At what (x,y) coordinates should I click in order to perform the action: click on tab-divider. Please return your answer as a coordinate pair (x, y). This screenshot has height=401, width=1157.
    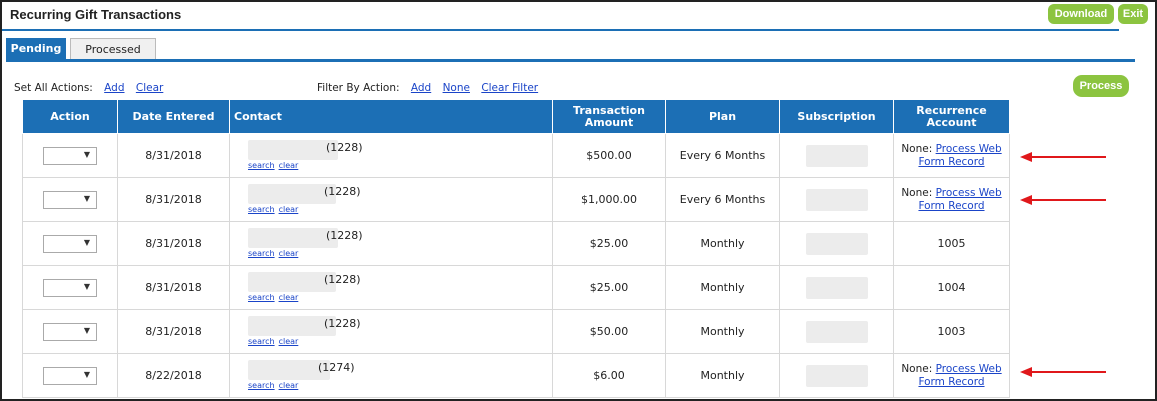
    Looking at the image, I should click on (570, 60).